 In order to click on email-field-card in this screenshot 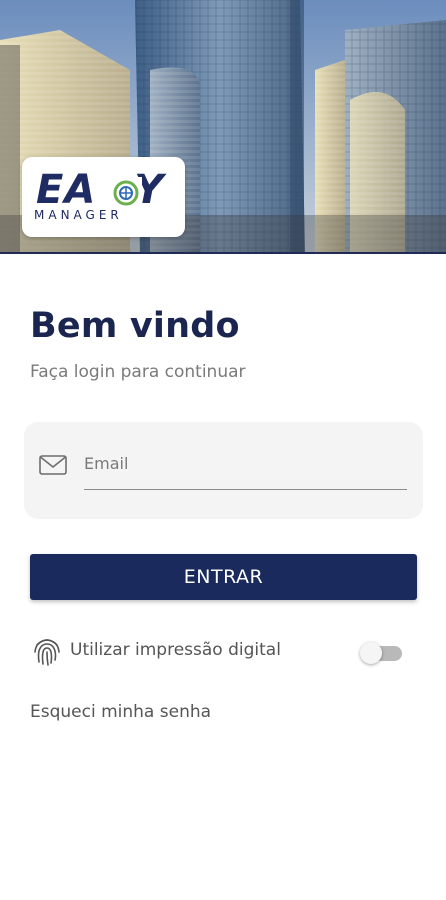, I will do `click(223, 470)`.